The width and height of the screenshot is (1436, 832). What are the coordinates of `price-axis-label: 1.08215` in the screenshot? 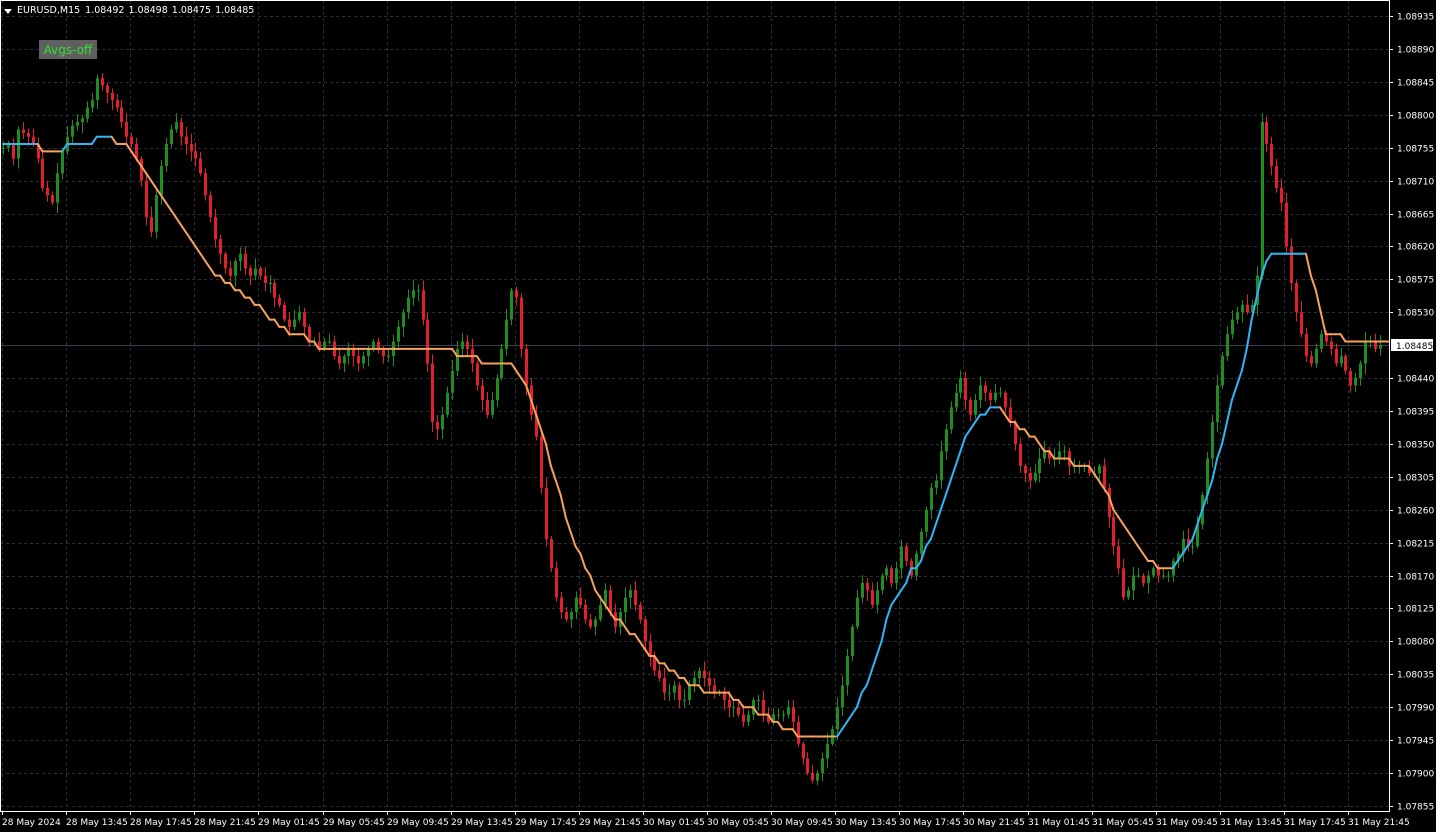 It's located at (1415, 545).